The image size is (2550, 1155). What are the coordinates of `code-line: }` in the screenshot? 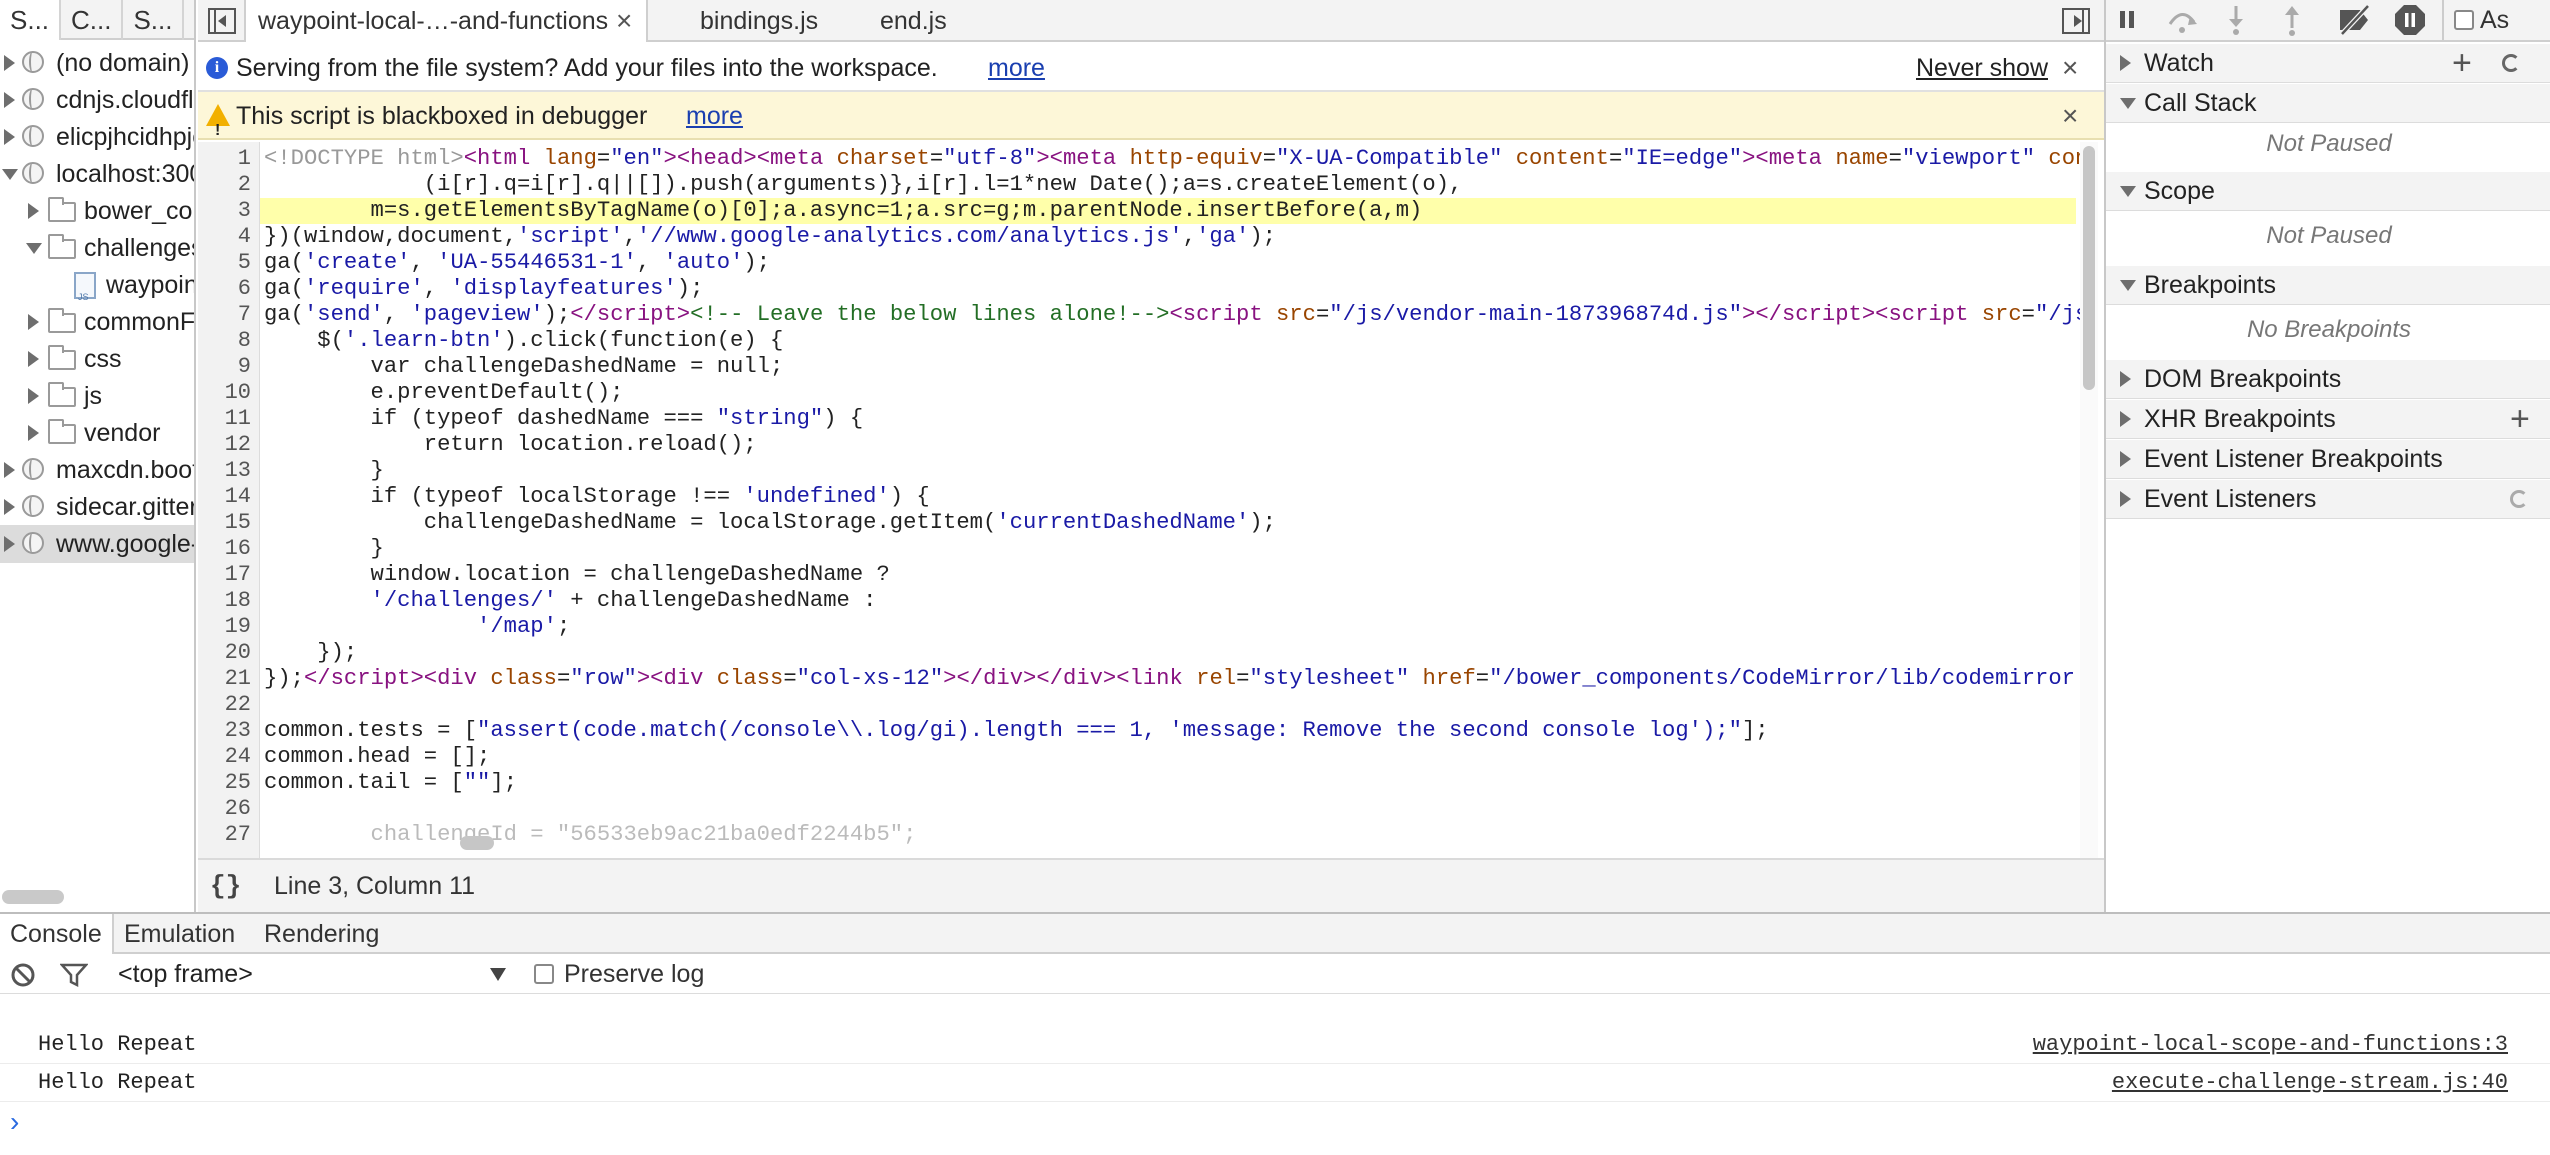 It's located at (324, 549).